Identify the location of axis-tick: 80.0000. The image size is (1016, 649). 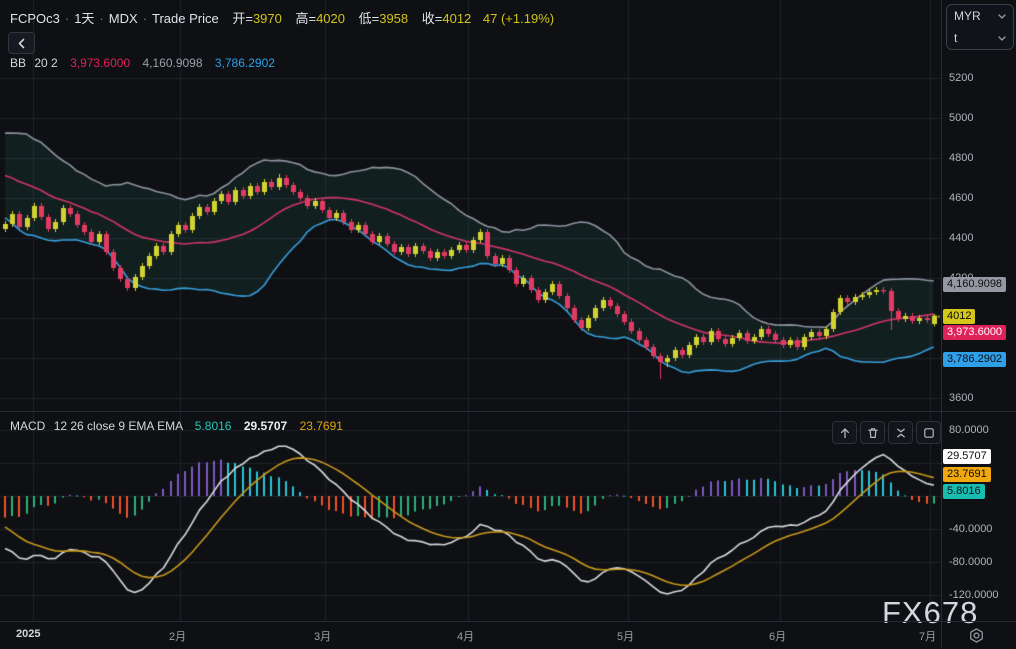
(969, 430).